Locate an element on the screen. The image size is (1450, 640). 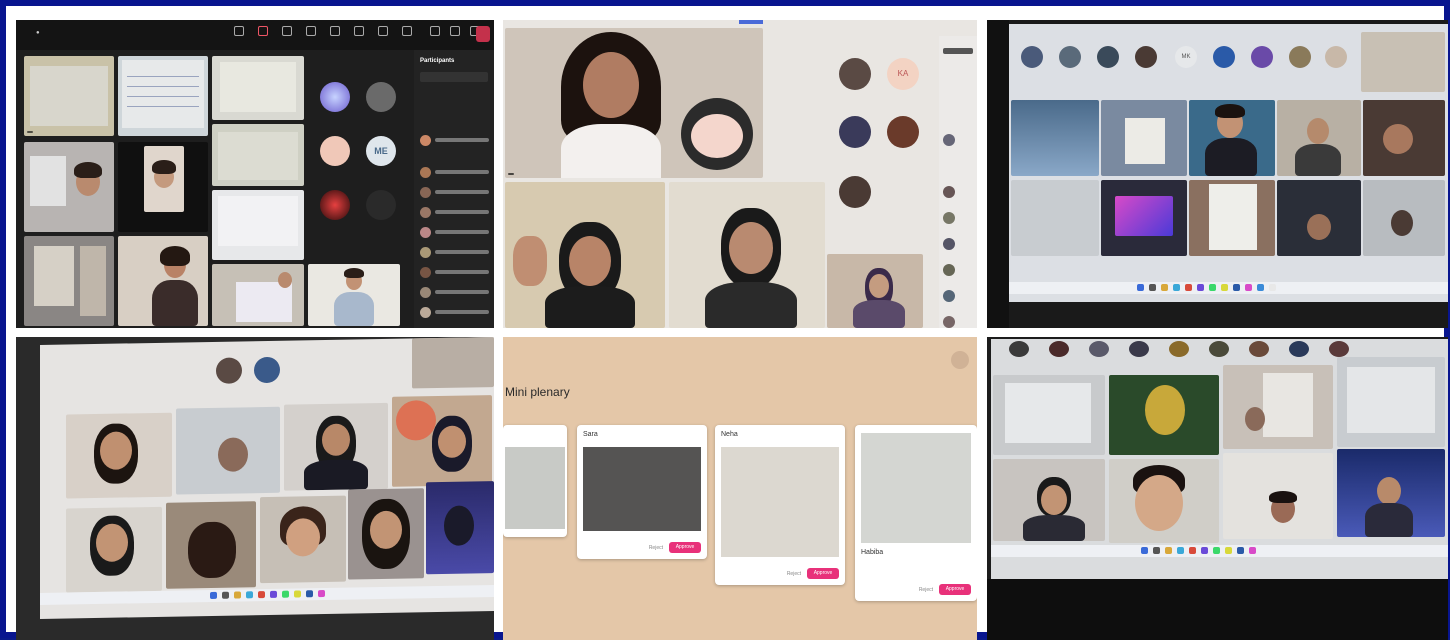
submission-card-neha: Neha Reject Approve is located at coordinates (780, 505).